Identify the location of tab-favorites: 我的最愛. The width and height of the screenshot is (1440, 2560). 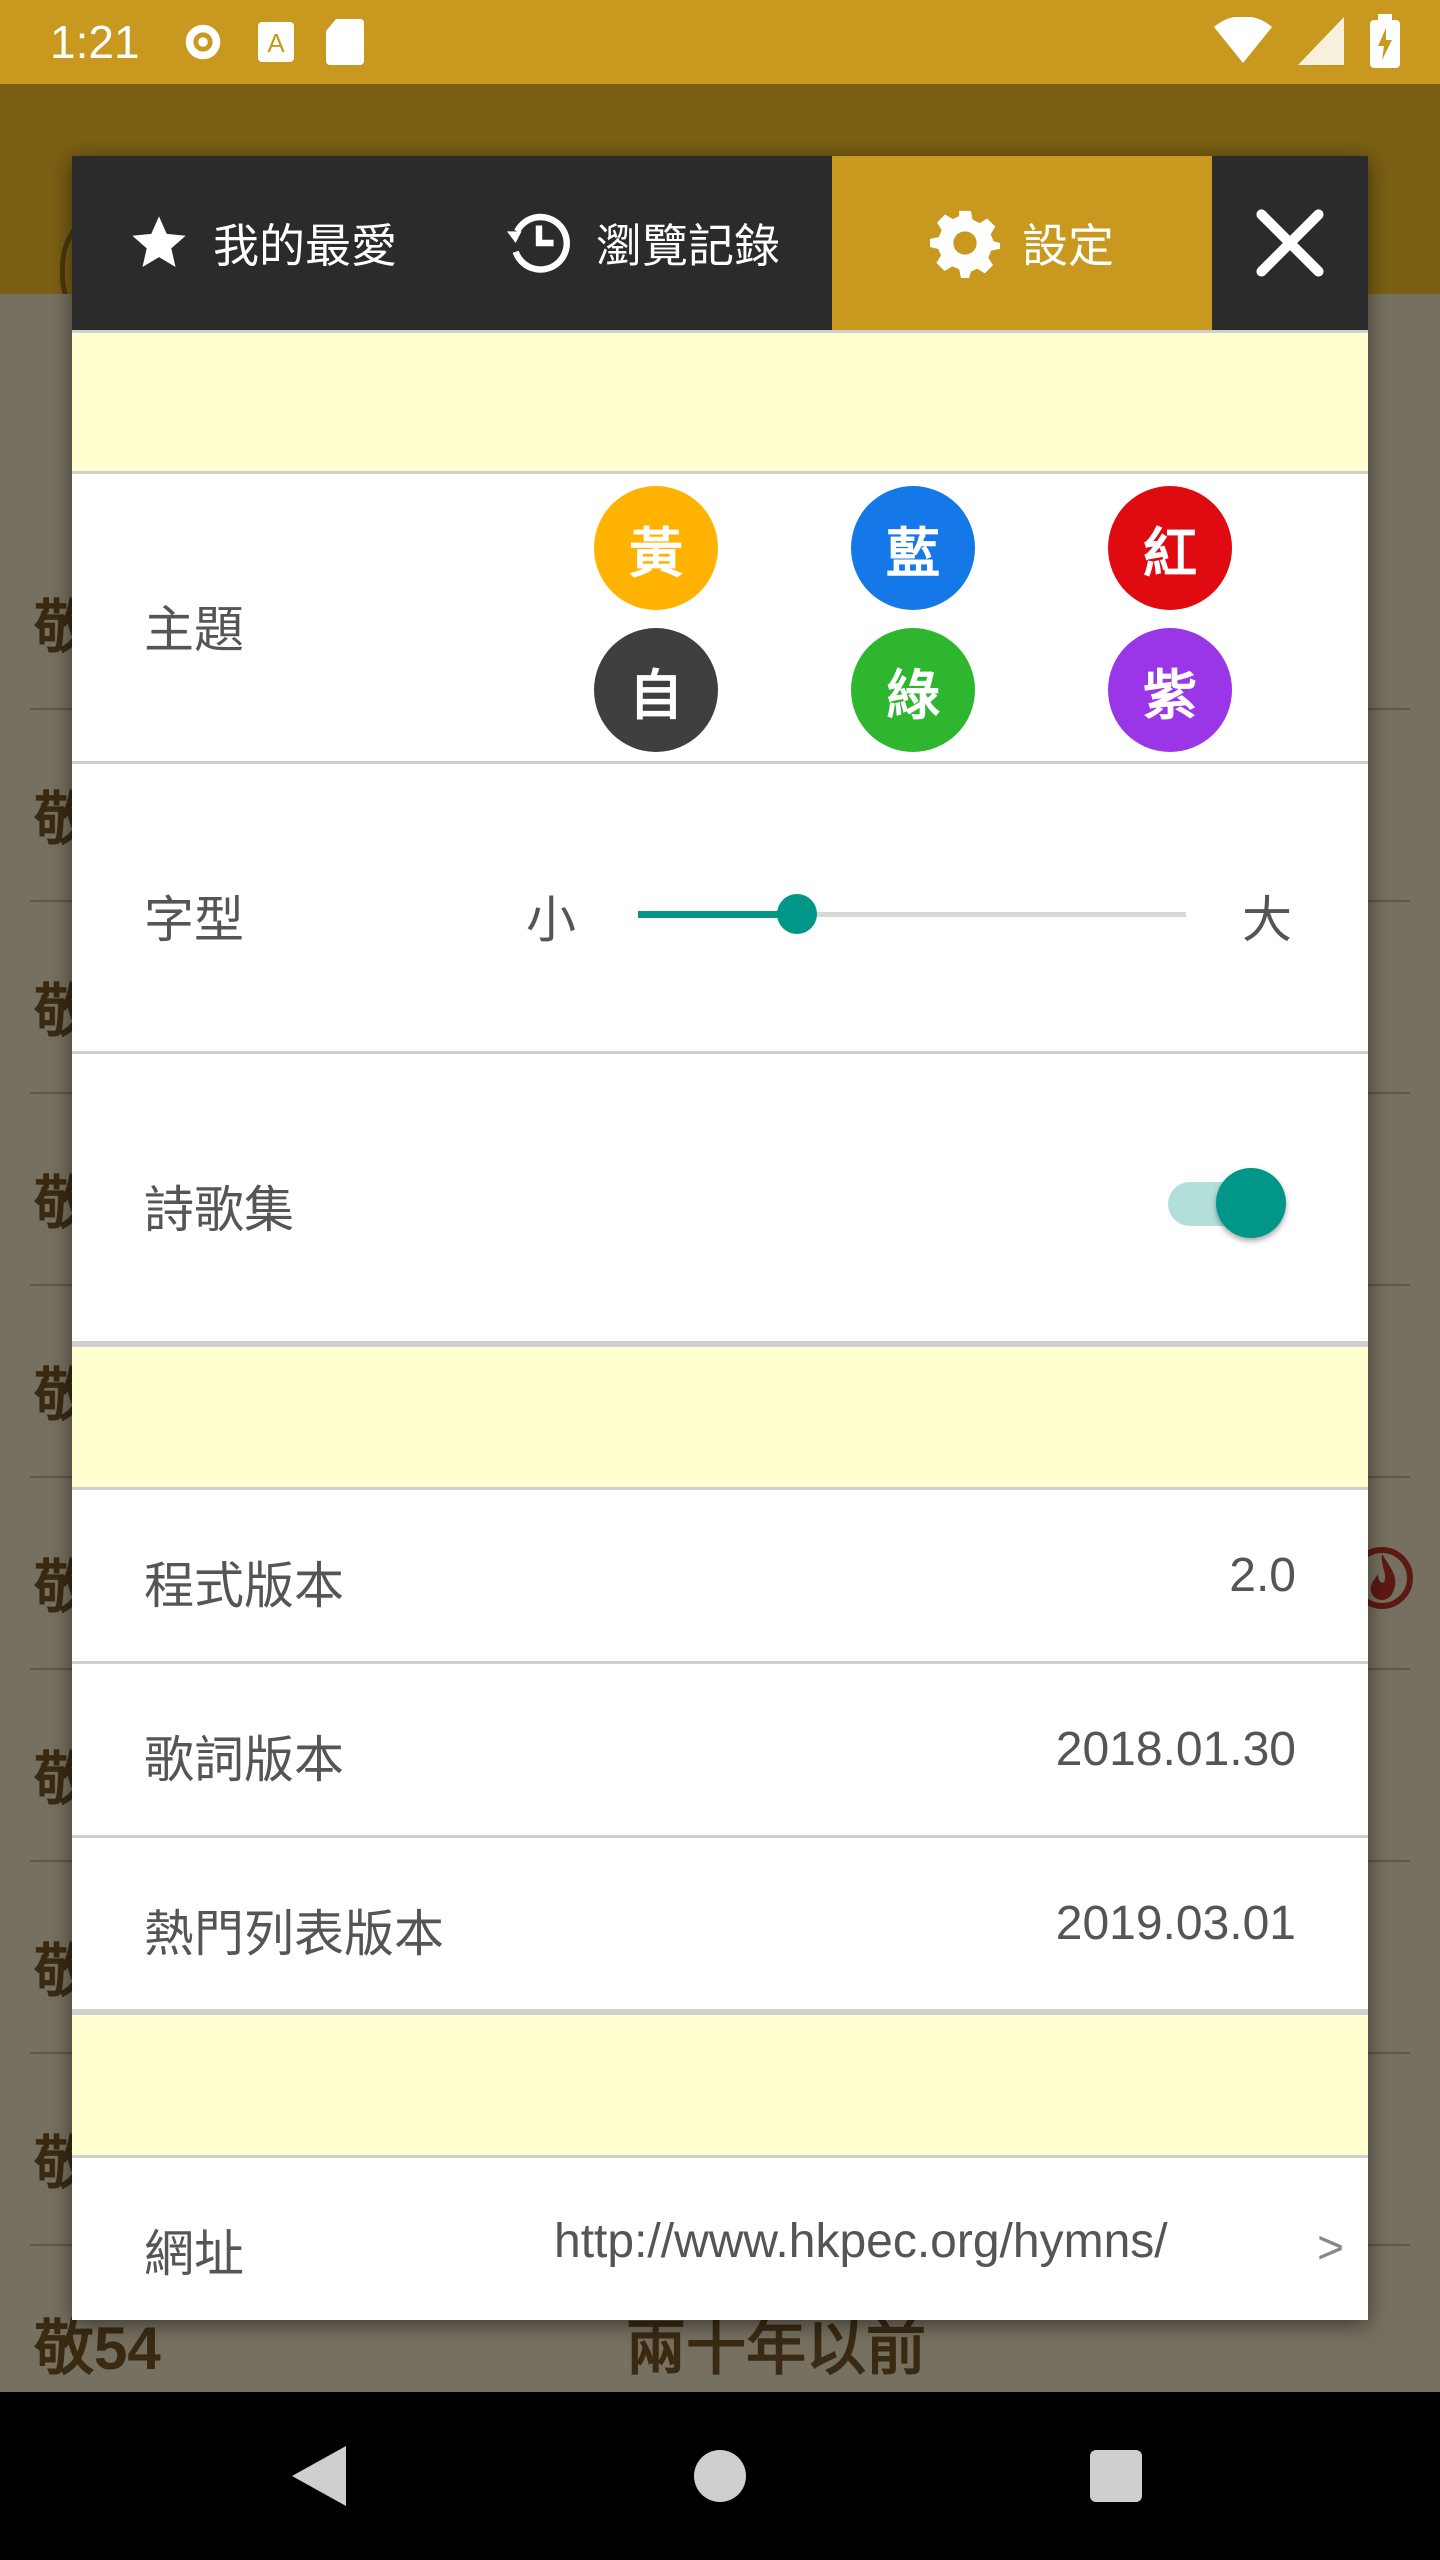
(262, 243).